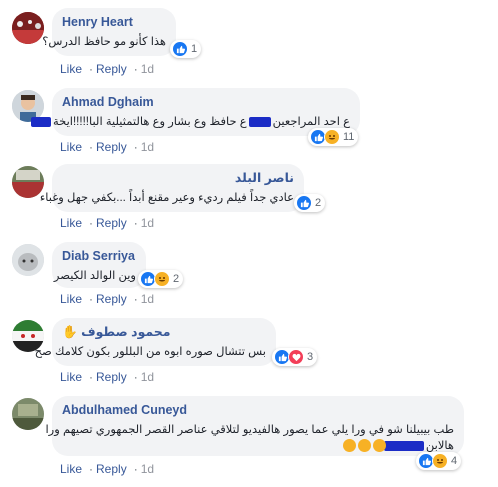 The height and width of the screenshot is (487, 498). What do you see at coordinates (349, 137) in the screenshot?
I see `reaction-count: 11` at bounding box center [349, 137].